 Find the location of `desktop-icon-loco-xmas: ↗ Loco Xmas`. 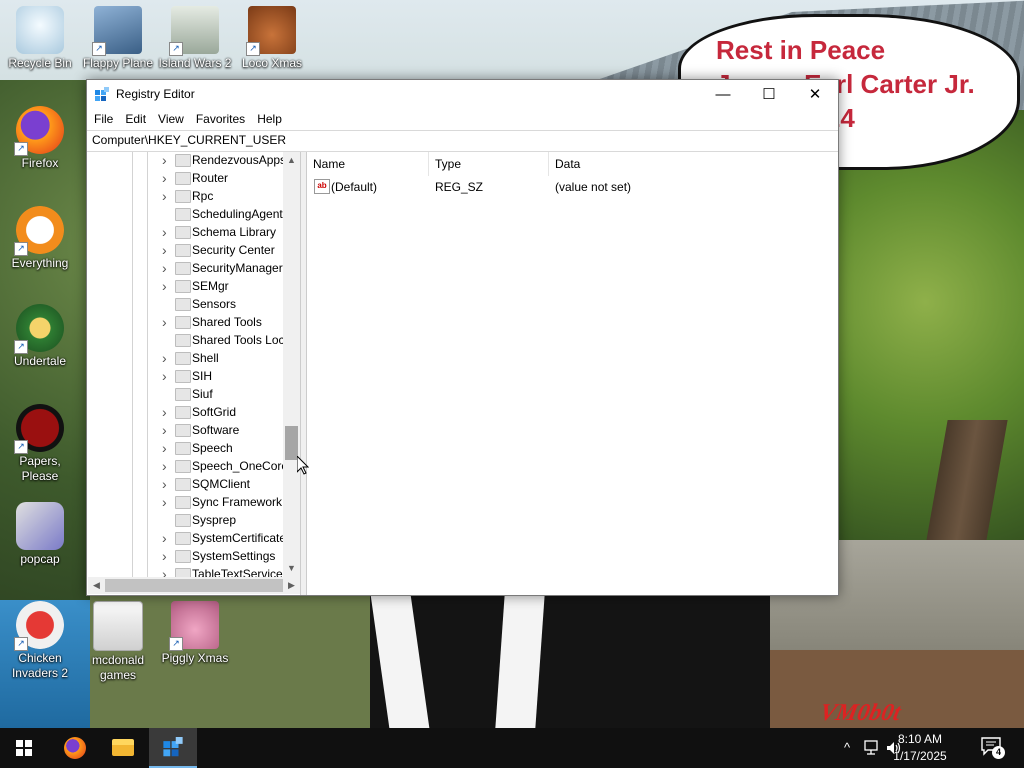

desktop-icon-loco-xmas: ↗ Loco Xmas is located at coordinates (272, 38).